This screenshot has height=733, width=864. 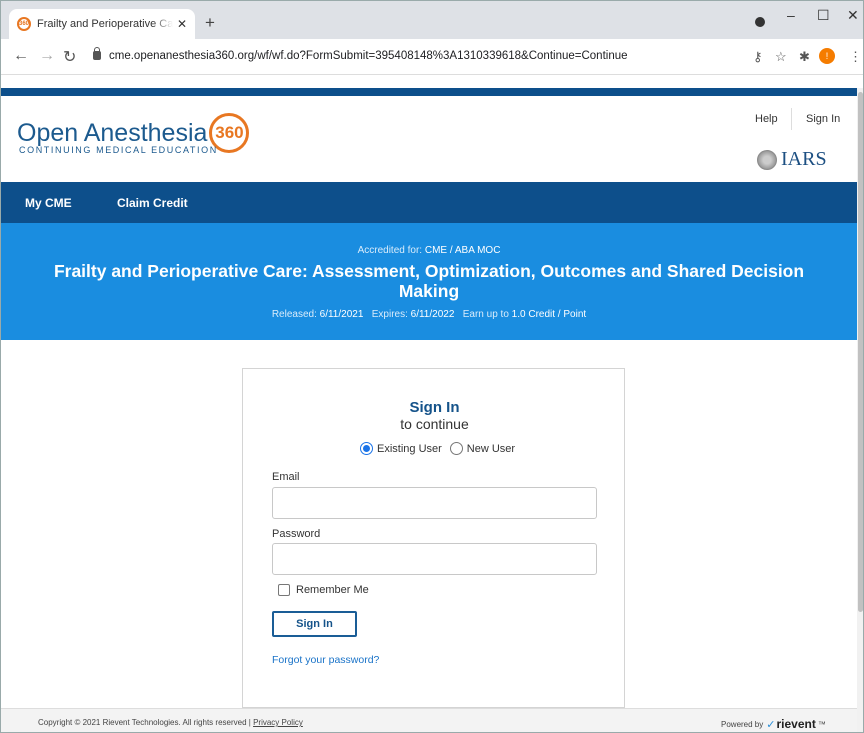 I want to click on iars-logo: IARS, so click(x=792, y=159).